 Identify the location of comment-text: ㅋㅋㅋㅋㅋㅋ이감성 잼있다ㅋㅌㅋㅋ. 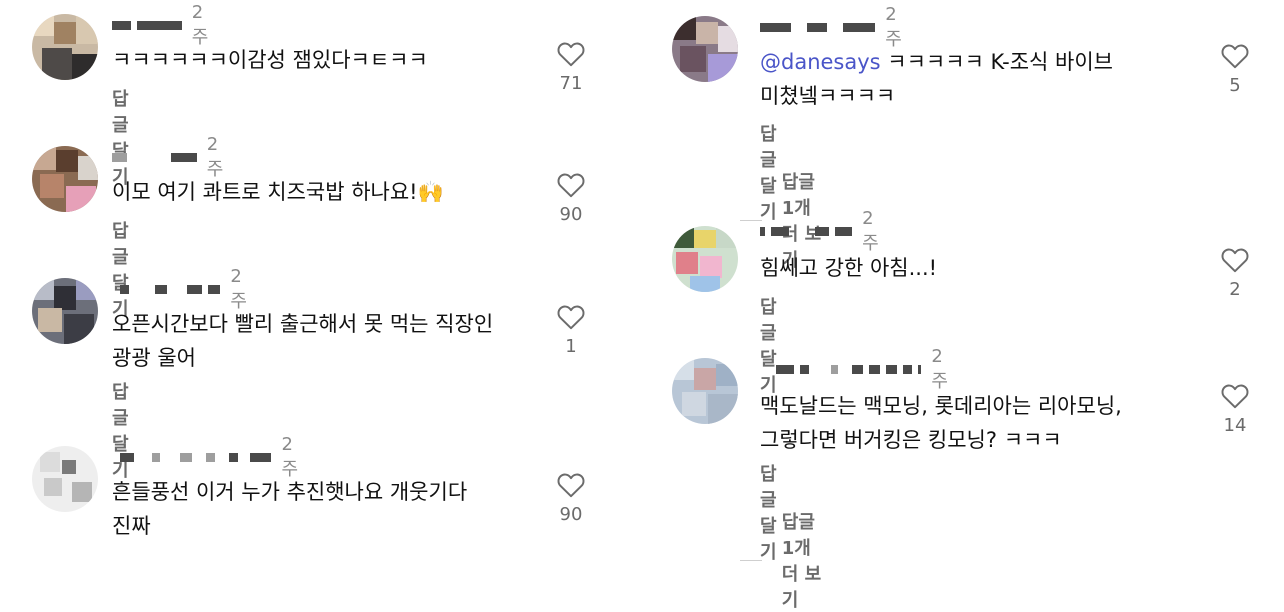
(270, 60).